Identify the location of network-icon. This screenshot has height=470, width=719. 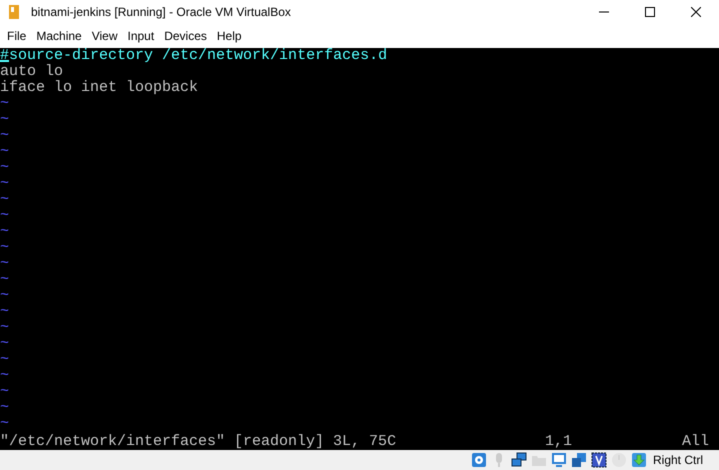
(518, 460).